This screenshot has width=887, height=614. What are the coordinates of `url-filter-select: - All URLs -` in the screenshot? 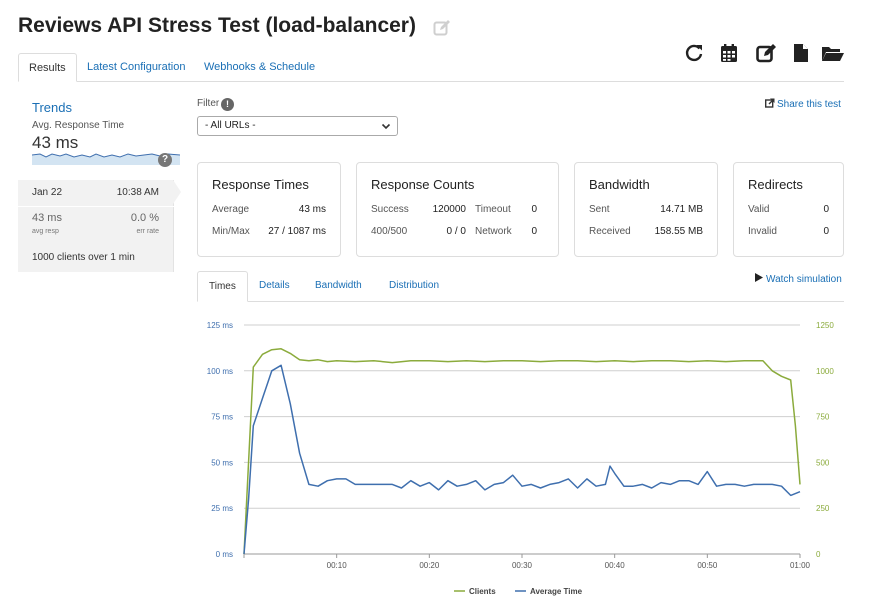 It's located at (297, 126).